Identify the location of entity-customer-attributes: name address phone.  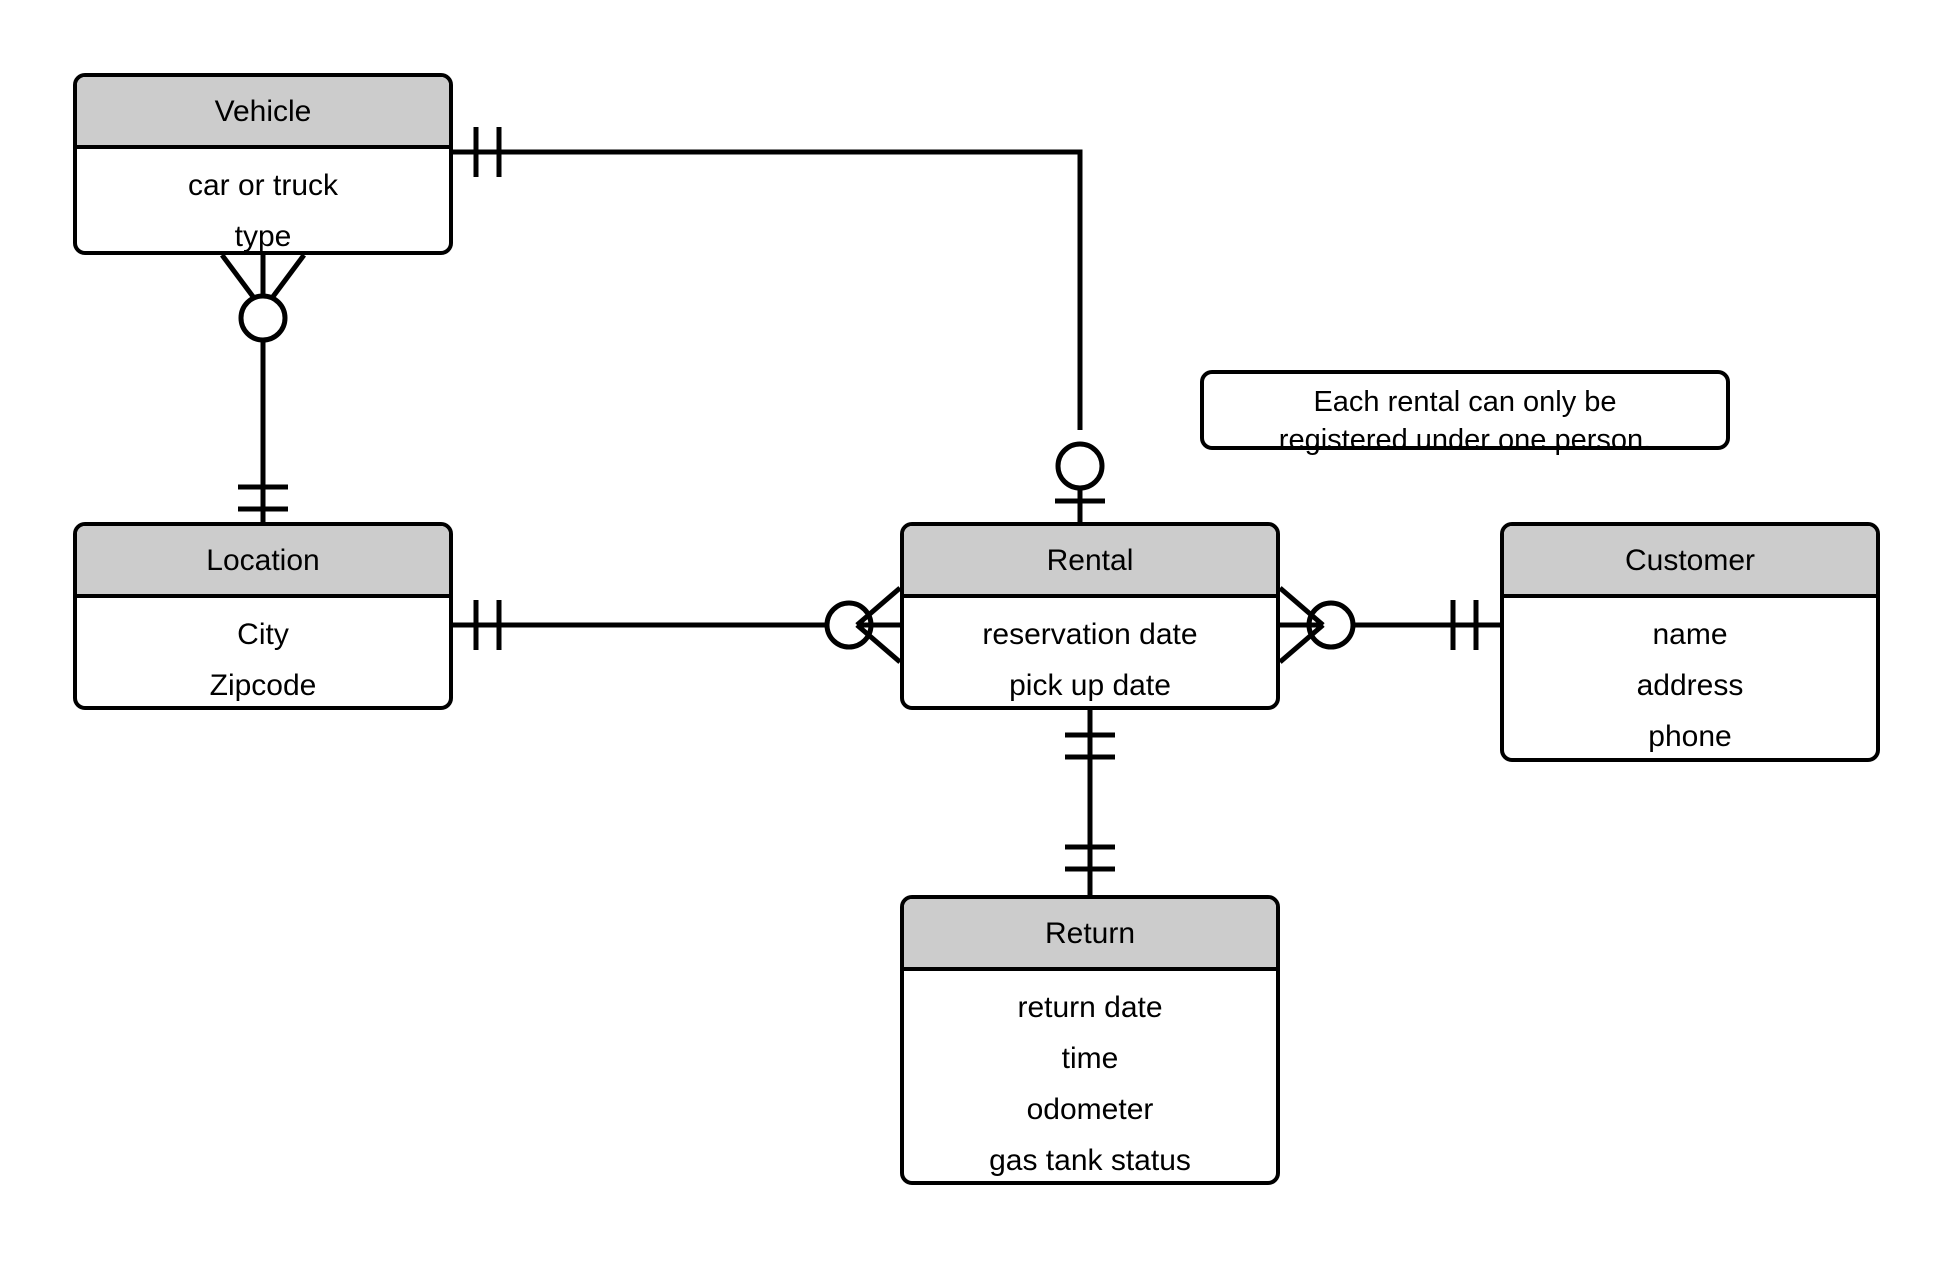
(1690, 678).